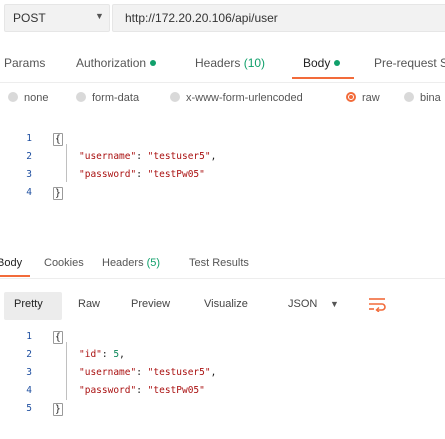  I want to click on tab-body: Body, so click(322, 63).